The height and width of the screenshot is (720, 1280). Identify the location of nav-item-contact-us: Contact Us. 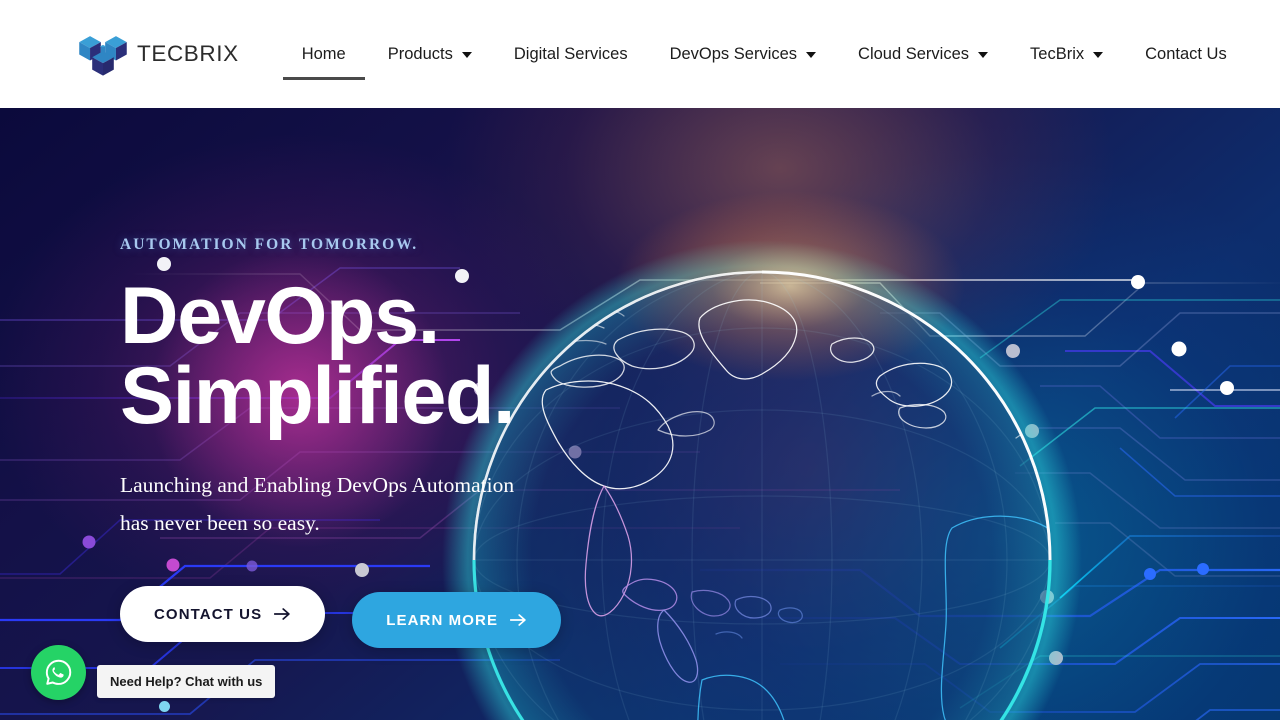
(1186, 54).